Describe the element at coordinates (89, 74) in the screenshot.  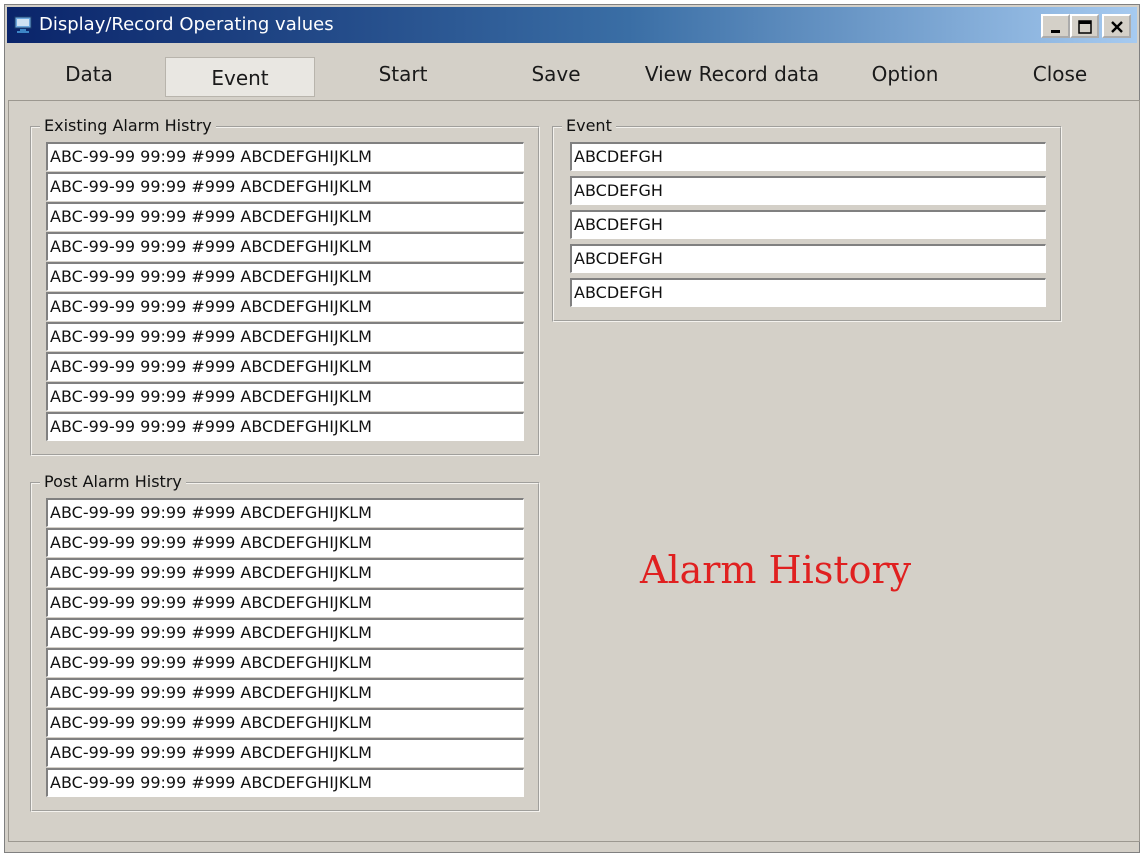
I see `menu-data: Data` at that location.